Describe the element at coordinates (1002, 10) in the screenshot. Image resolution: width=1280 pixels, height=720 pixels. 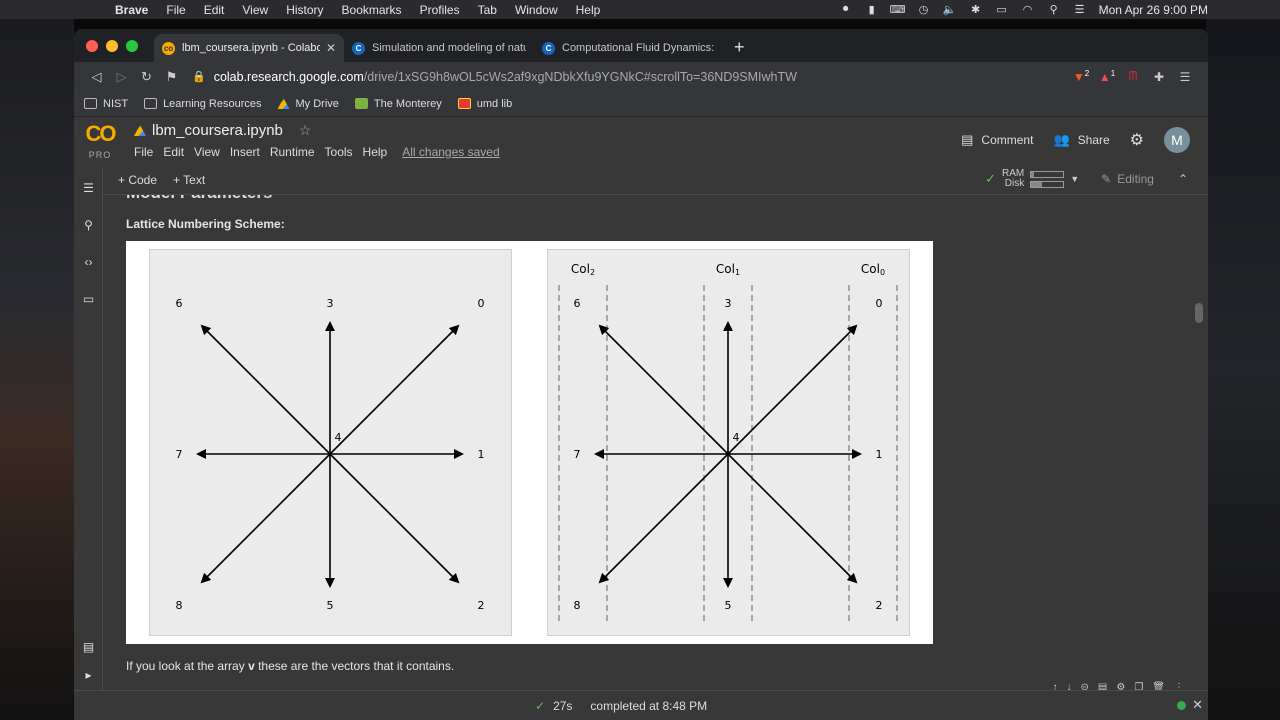
I see `battery-icon: ▭` at that location.